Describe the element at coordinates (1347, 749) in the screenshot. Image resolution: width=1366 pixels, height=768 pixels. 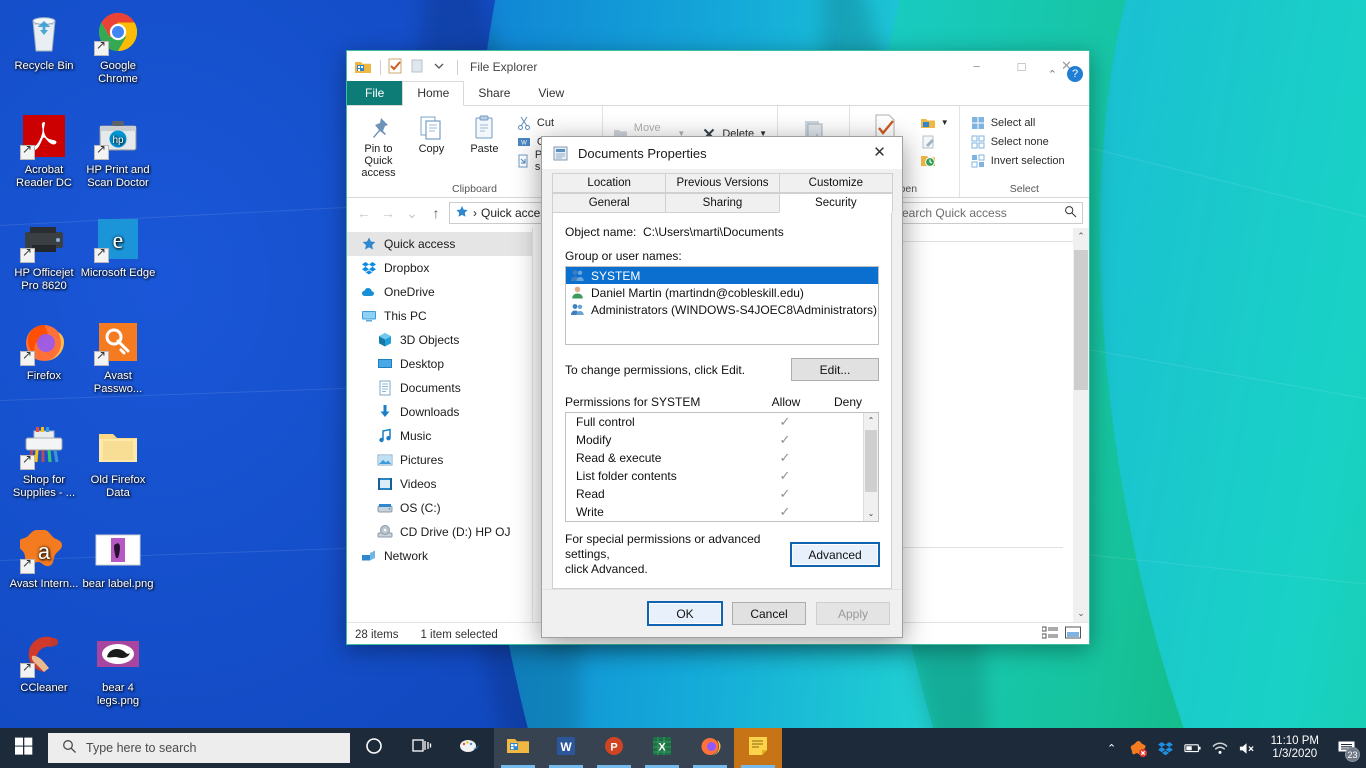
I see `action-center-button: 23` at that location.